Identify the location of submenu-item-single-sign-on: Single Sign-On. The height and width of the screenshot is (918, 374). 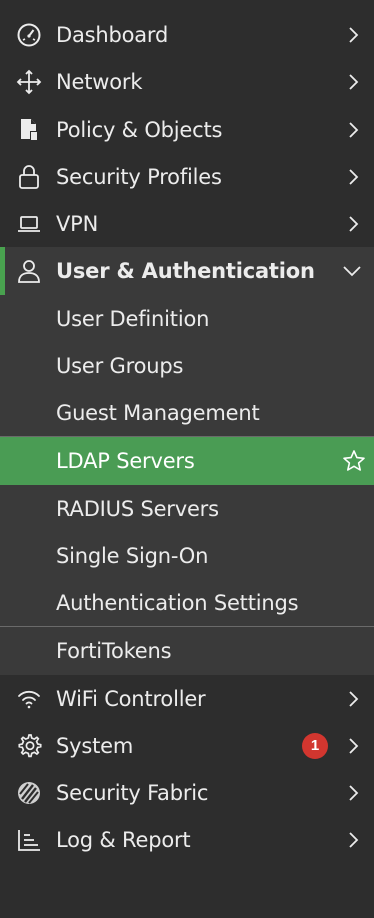
(187, 555).